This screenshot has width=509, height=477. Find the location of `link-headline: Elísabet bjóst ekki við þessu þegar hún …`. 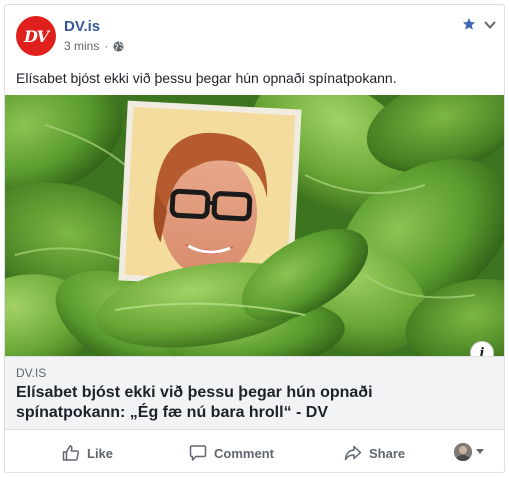

link-headline: Elísabet bjóst ekki við þessu þegar hún … is located at coordinates (251, 403).